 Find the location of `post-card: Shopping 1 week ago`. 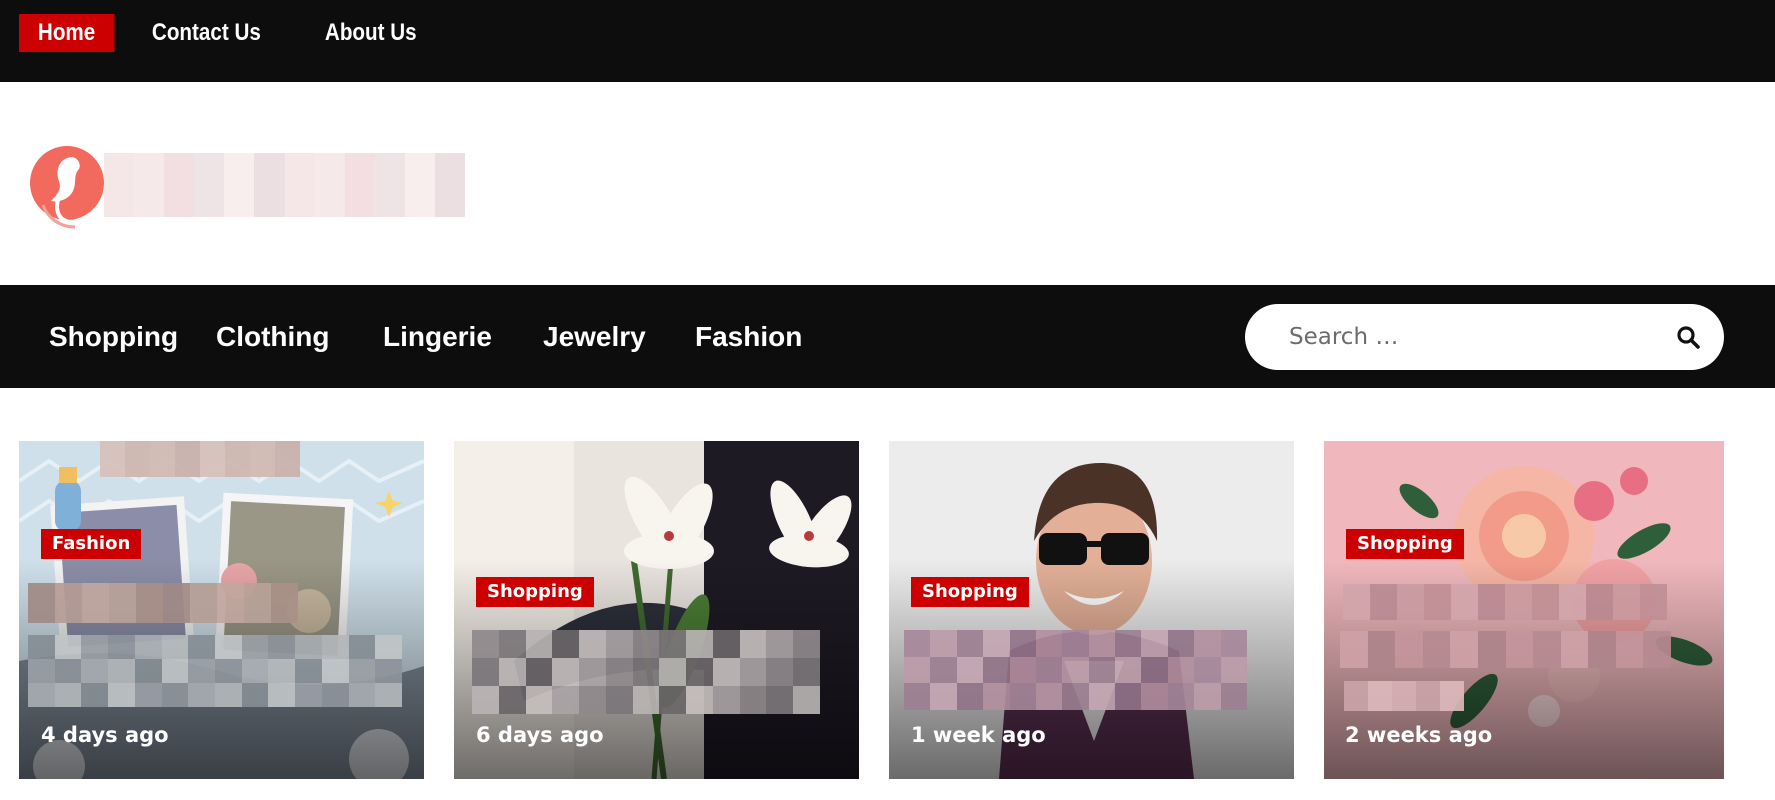

post-card: Shopping 1 week ago is located at coordinates (1091, 610).